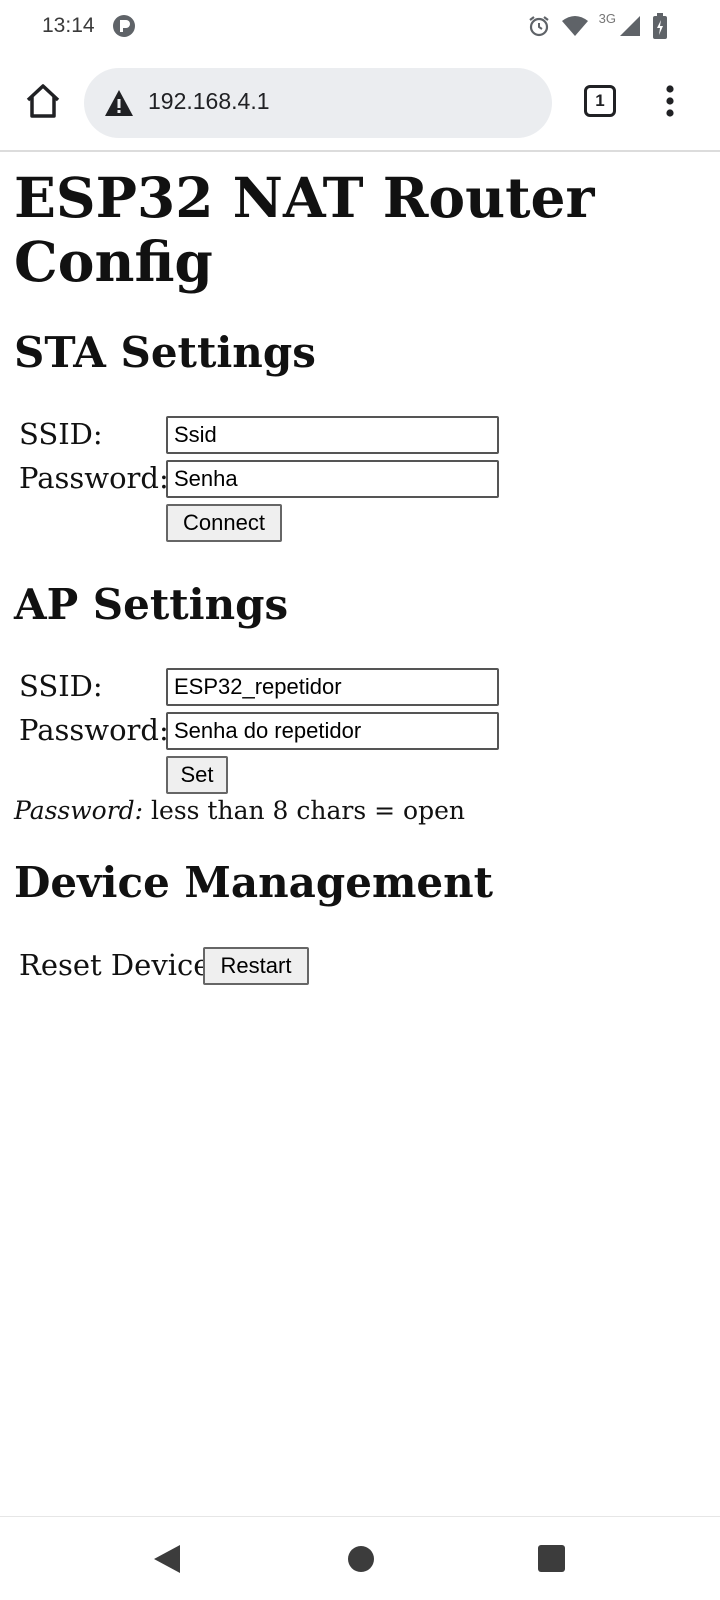  Describe the element at coordinates (94, 730) in the screenshot. I see `ap-password-label: Password:` at that location.